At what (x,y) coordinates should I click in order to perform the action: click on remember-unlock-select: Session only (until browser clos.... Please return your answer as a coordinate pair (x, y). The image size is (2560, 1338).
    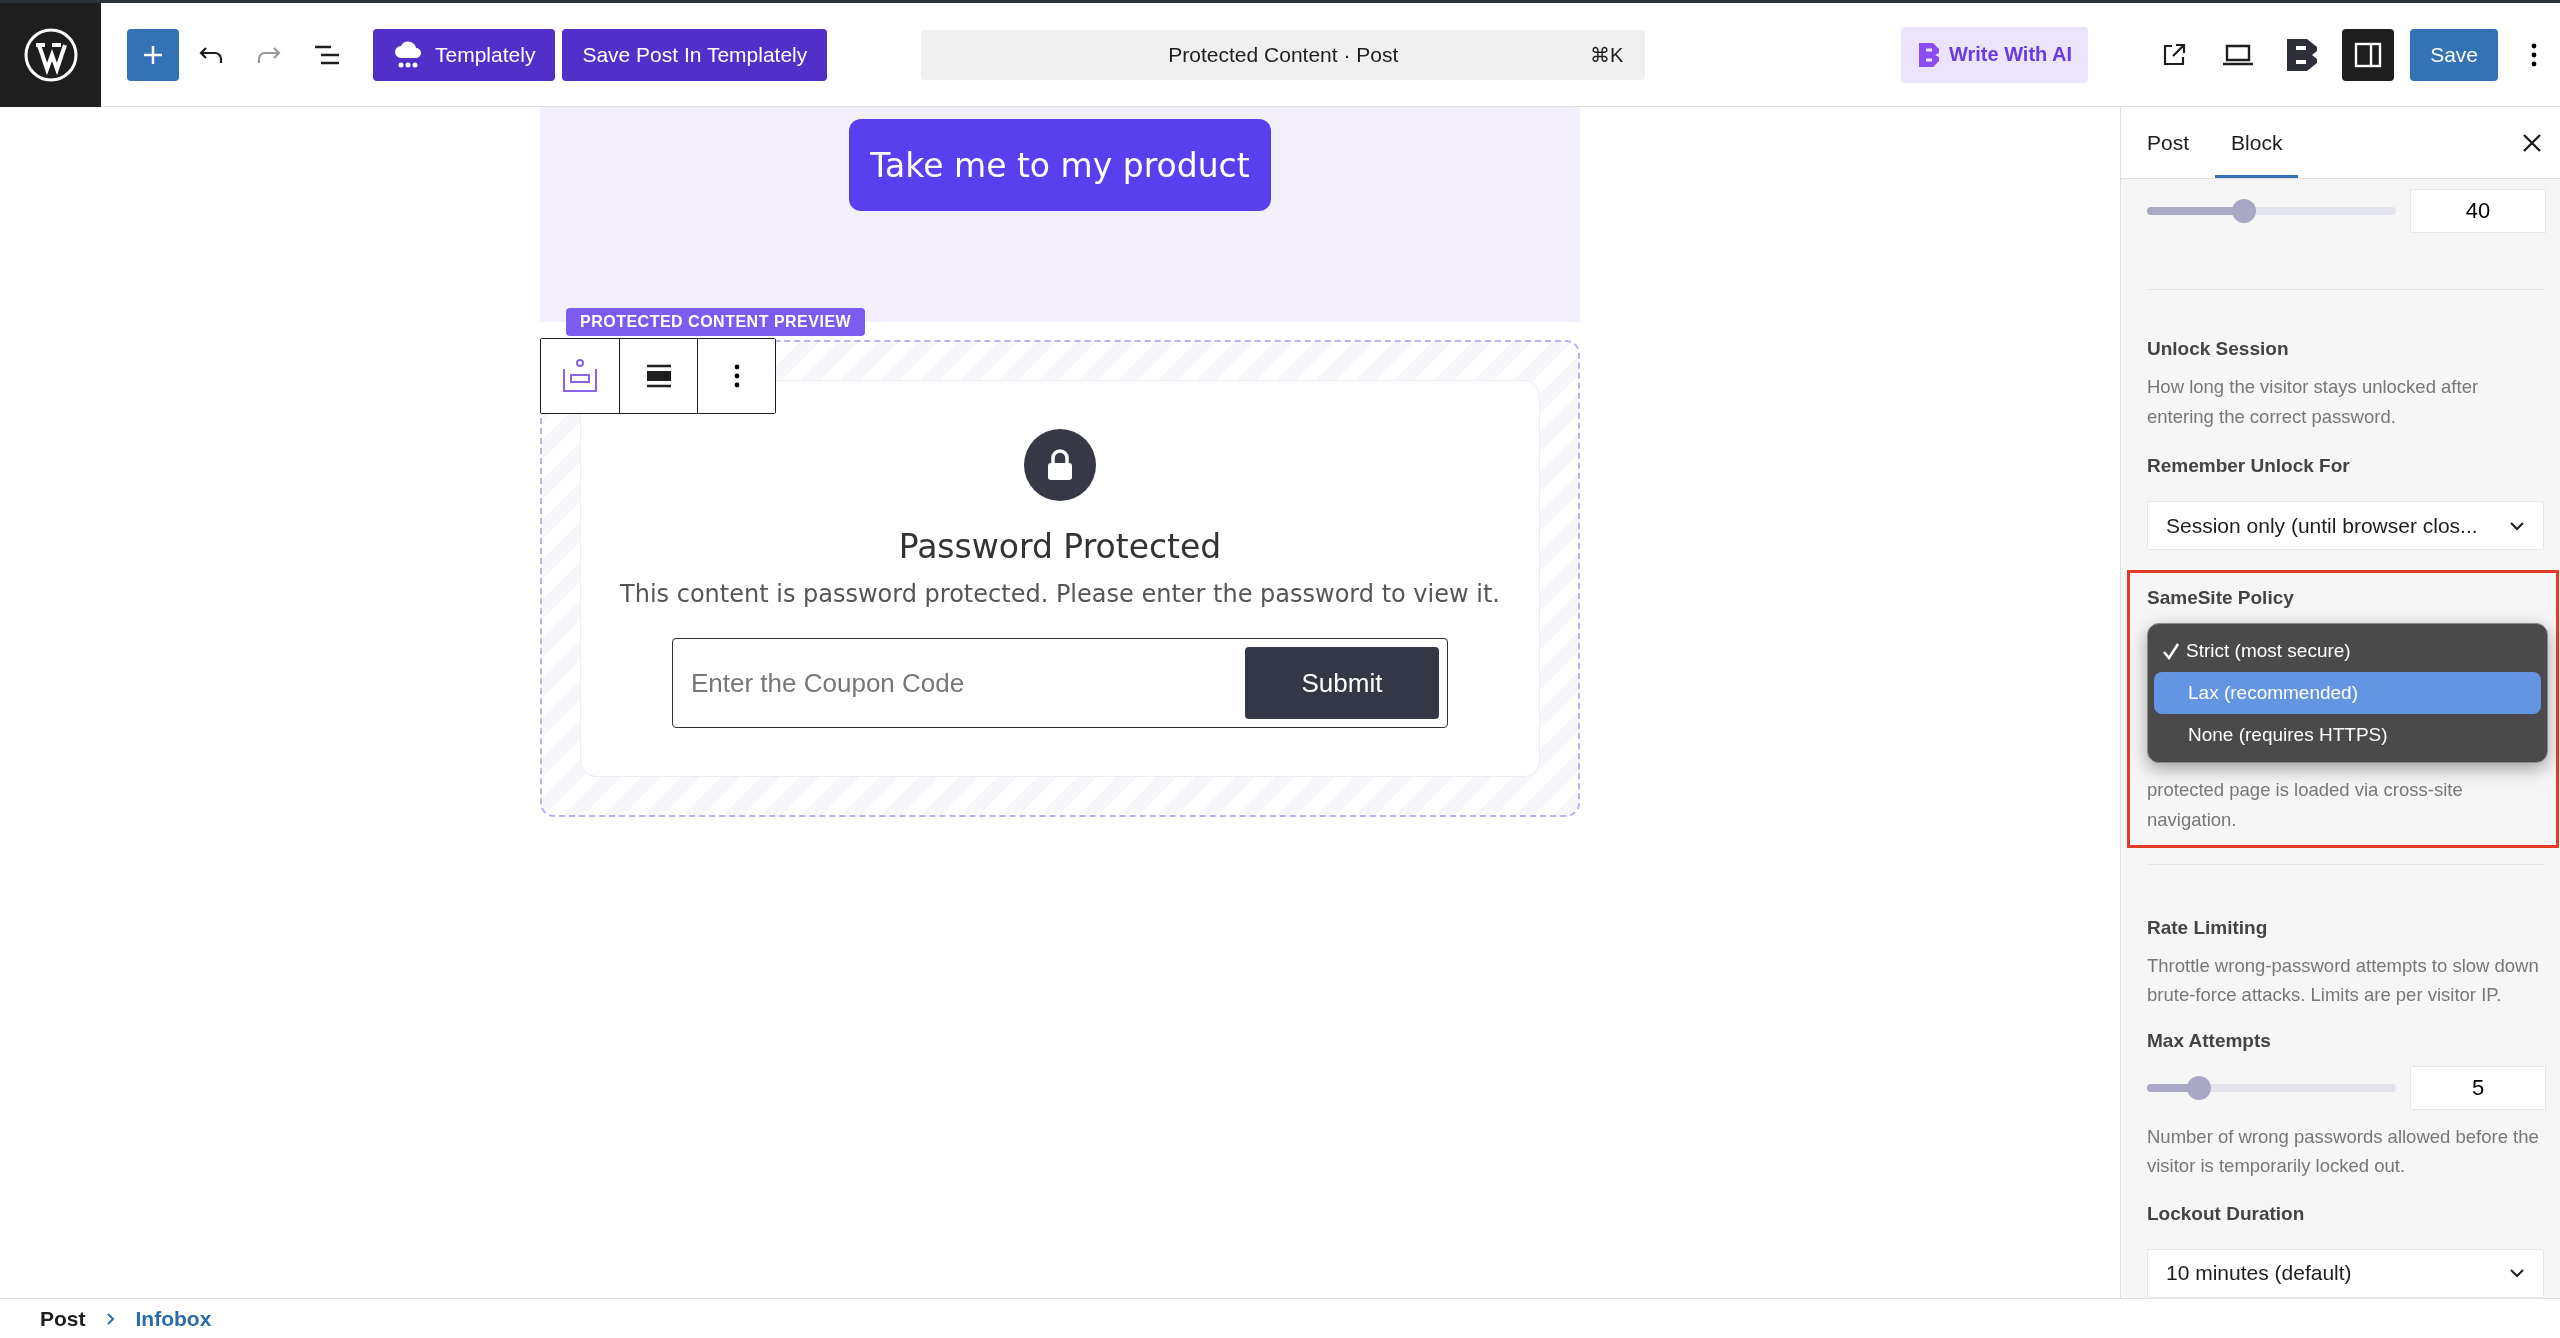
    Looking at the image, I should click on (2345, 526).